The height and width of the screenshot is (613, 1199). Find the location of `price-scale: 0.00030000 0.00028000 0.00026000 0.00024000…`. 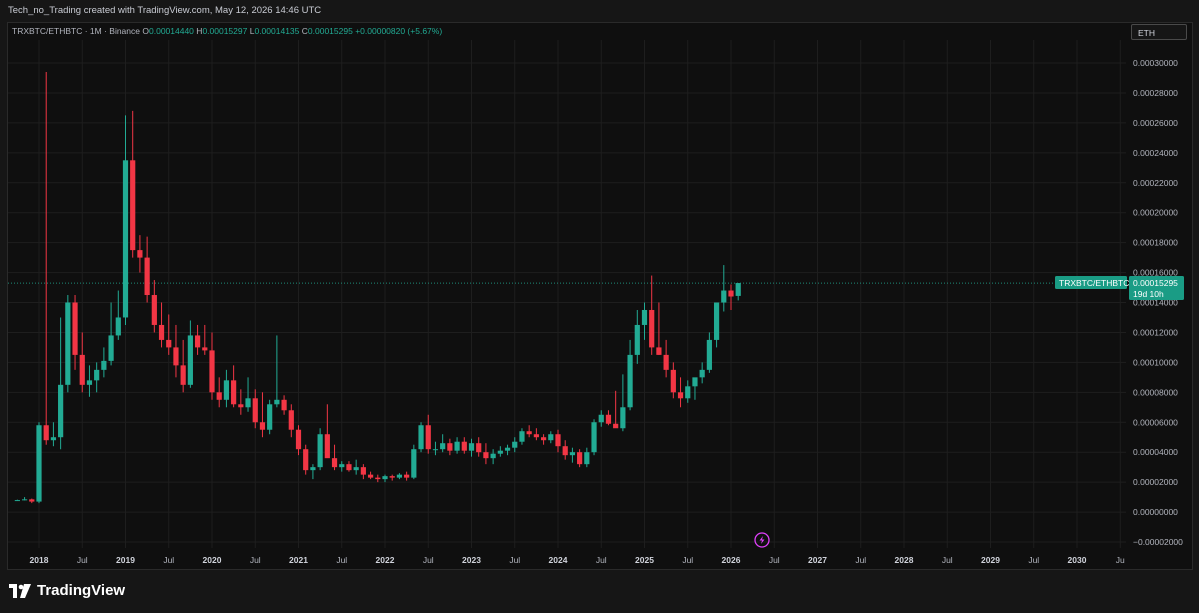

price-scale: 0.00030000 0.00028000 0.00026000 0.00024000… is located at coordinates (1158, 302).